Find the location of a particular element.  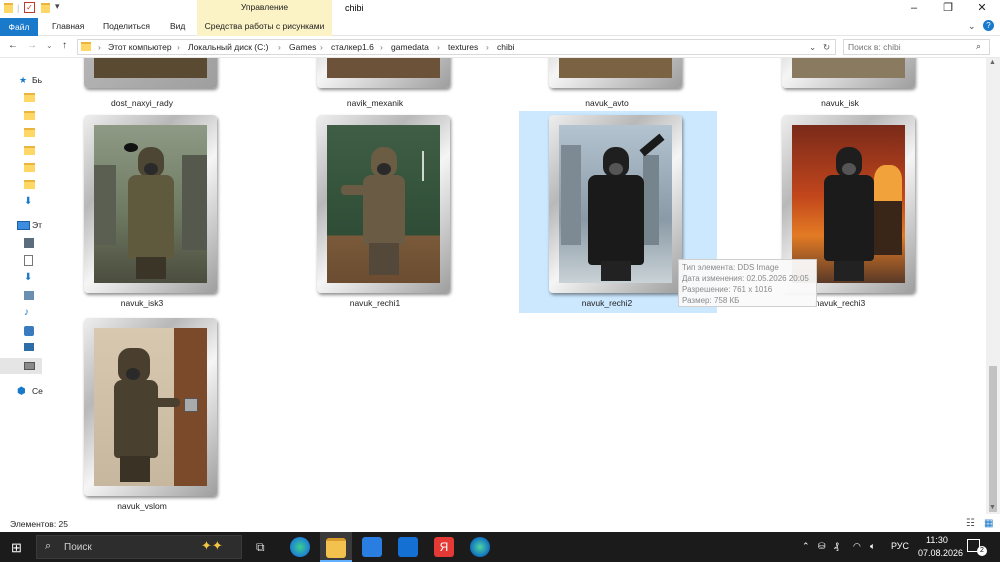

tab-share: Поделиться is located at coordinates (126, 26).